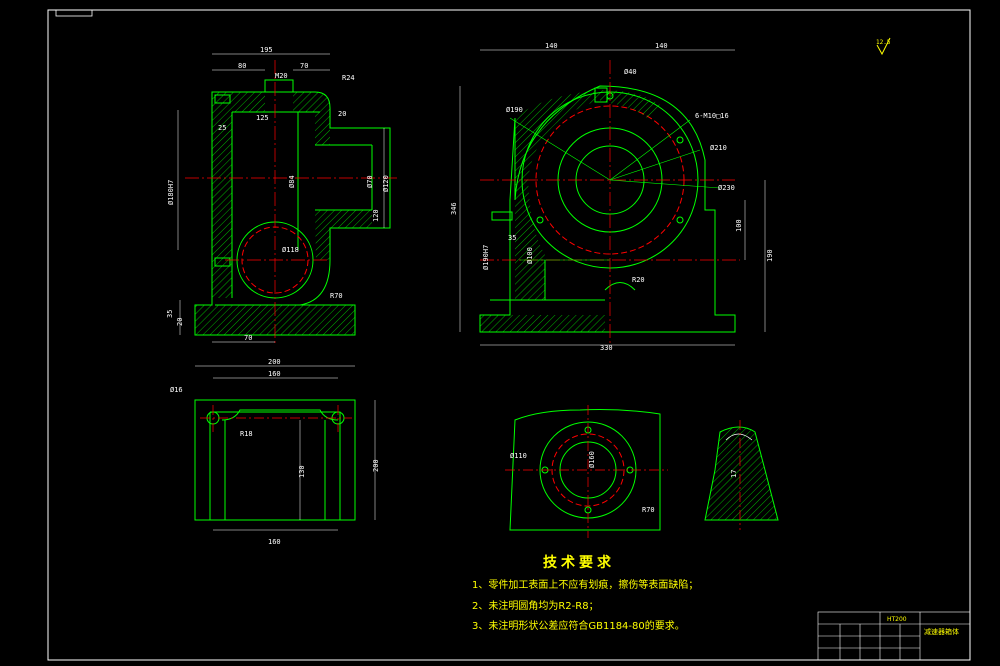 This screenshot has height=666, width=1000. What do you see at coordinates (454, 208) in the screenshot?
I see `dim-346: 346` at bounding box center [454, 208].